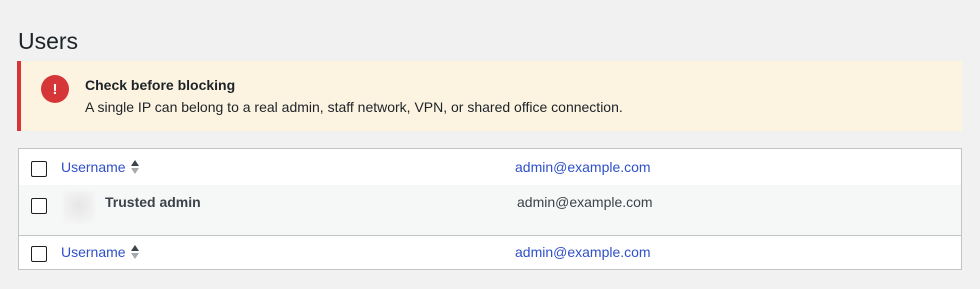 The width and height of the screenshot is (980, 289). What do you see at coordinates (93, 252) in the screenshot?
I see `sort-username-link-footer: Username` at bounding box center [93, 252].